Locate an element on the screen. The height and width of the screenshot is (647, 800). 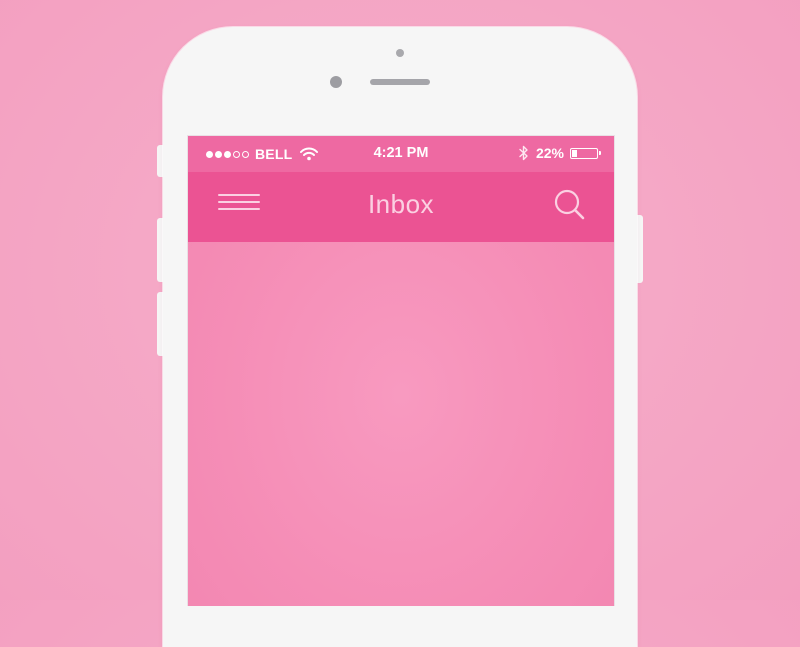
battery-level-fill is located at coordinates (574, 153).